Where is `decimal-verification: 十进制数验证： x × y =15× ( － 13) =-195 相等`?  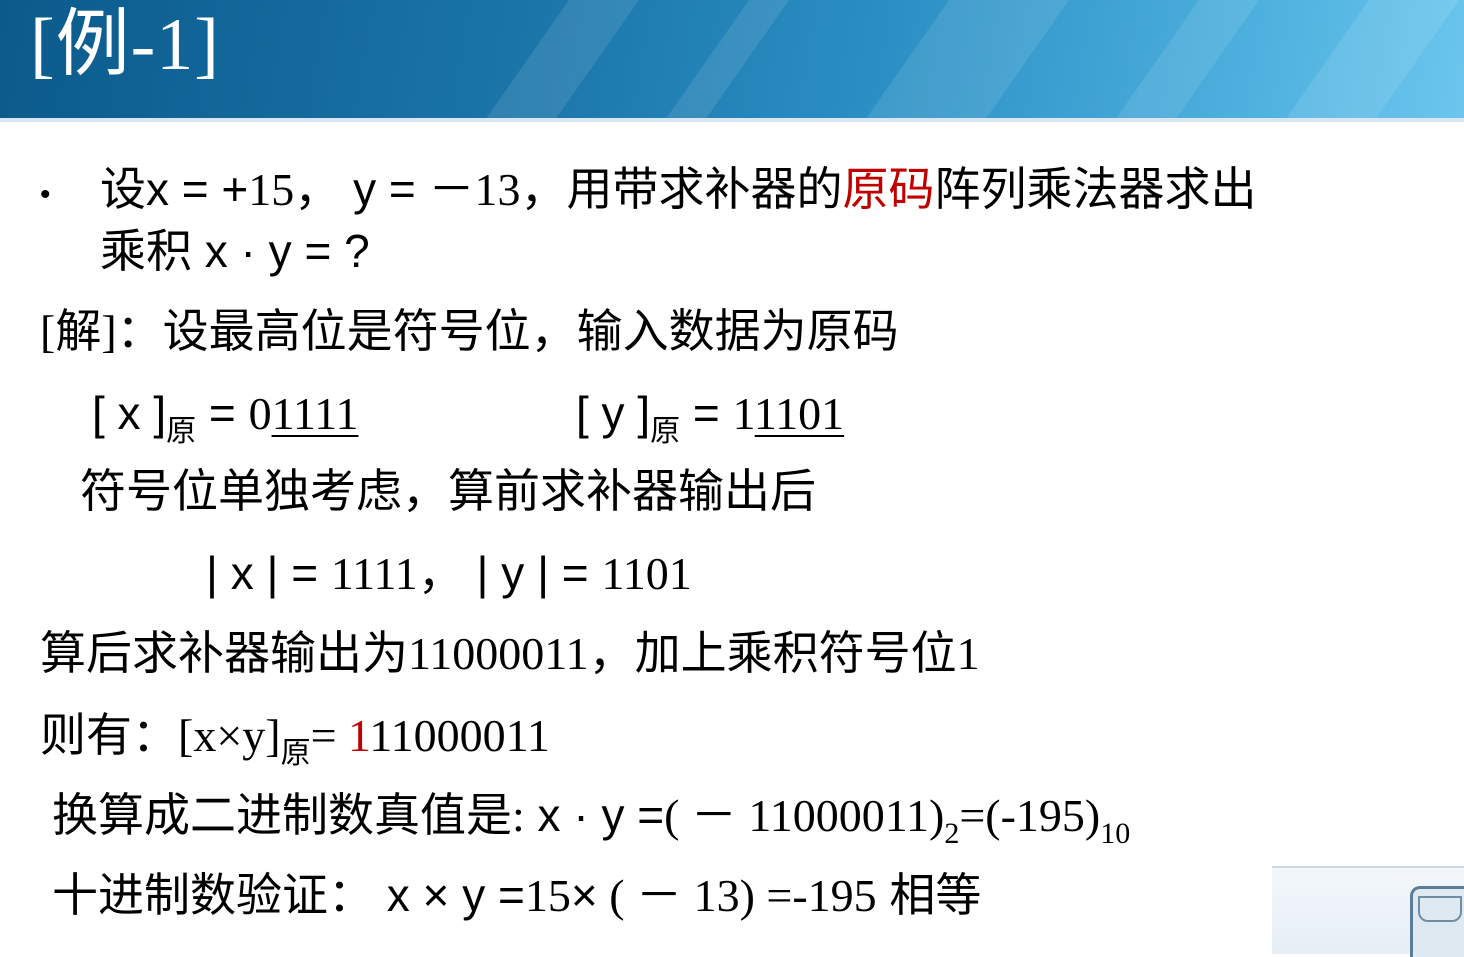 decimal-verification: 十进制数验证： x × y =15× ( － 13) =-195 相等 is located at coordinates (516, 895).